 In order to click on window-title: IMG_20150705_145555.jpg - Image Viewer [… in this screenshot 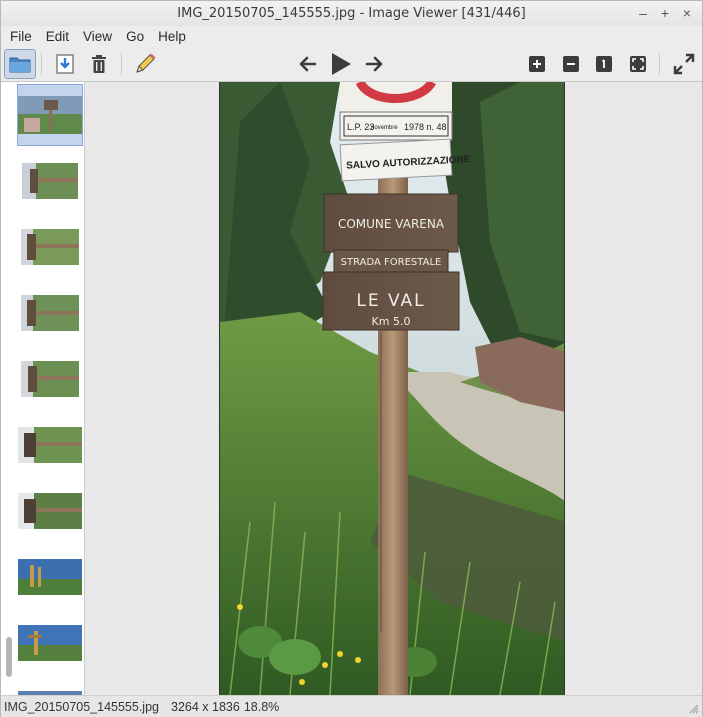, I will do `click(351, 13)`.